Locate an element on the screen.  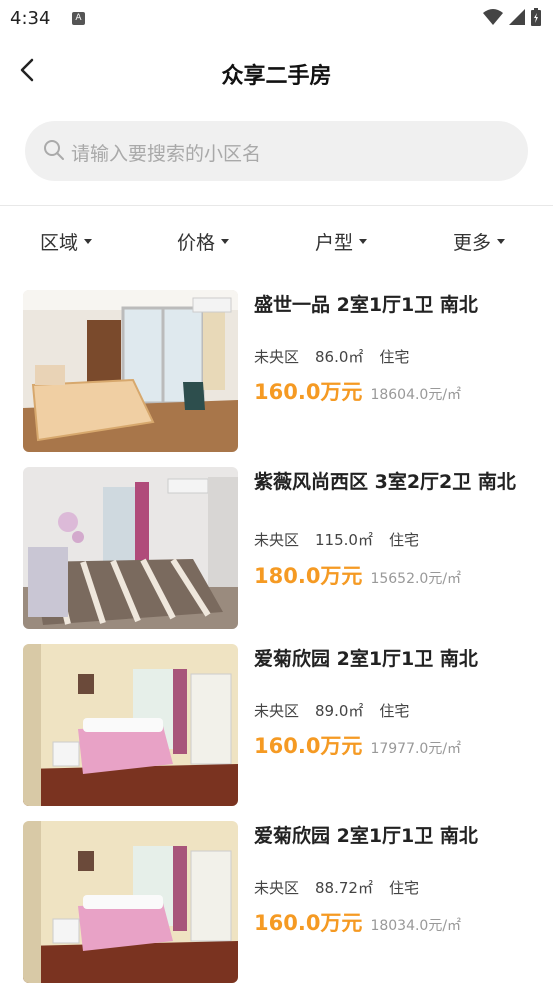
listing-price-row: 160.0万元 17977.0元/㎡ is located at coordinates (357, 745).